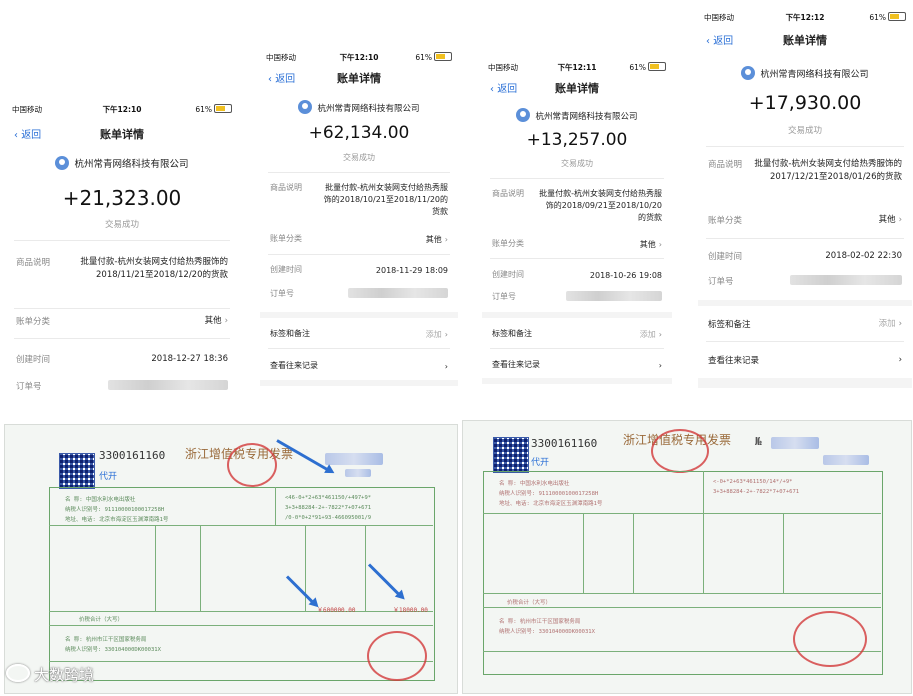  Describe the element at coordinates (398, 293) in the screenshot. I see `order-number-redacted` at that location.